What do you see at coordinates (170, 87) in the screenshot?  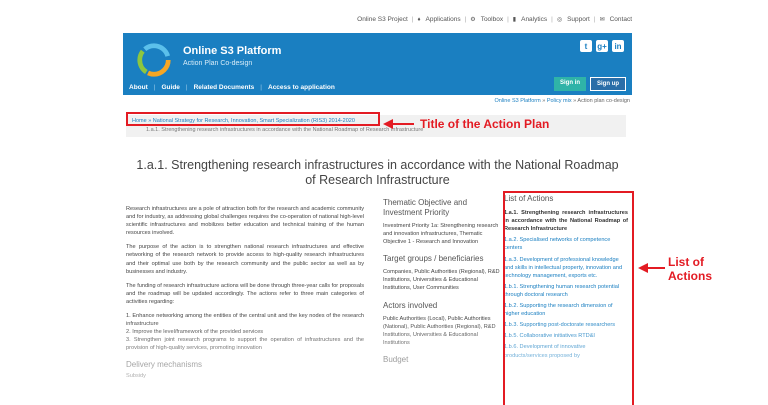 I see `nav-guide: Guide` at bounding box center [170, 87].